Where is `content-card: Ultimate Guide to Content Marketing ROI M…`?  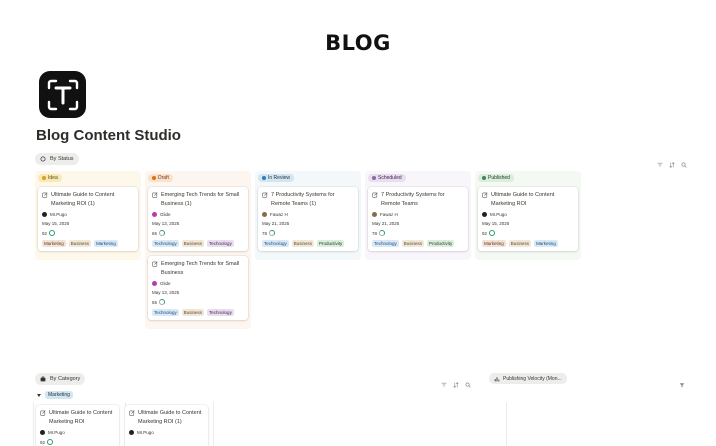
content-card: Ultimate Guide to Content Marketing ROI M… is located at coordinates (528, 219).